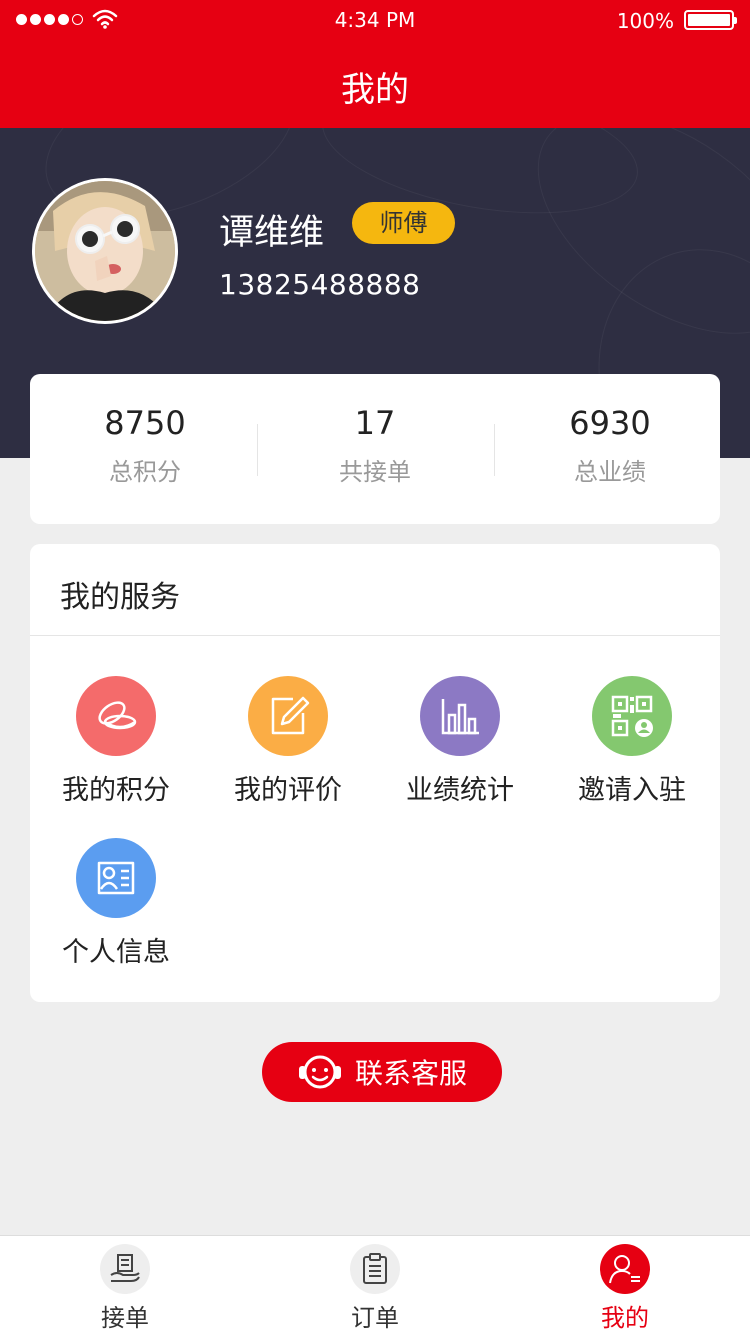  What do you see at coordinates (145, 445) in the screenshot?
I see `stat-total-points: 8750 总积分` at bounding box center [145, 445].